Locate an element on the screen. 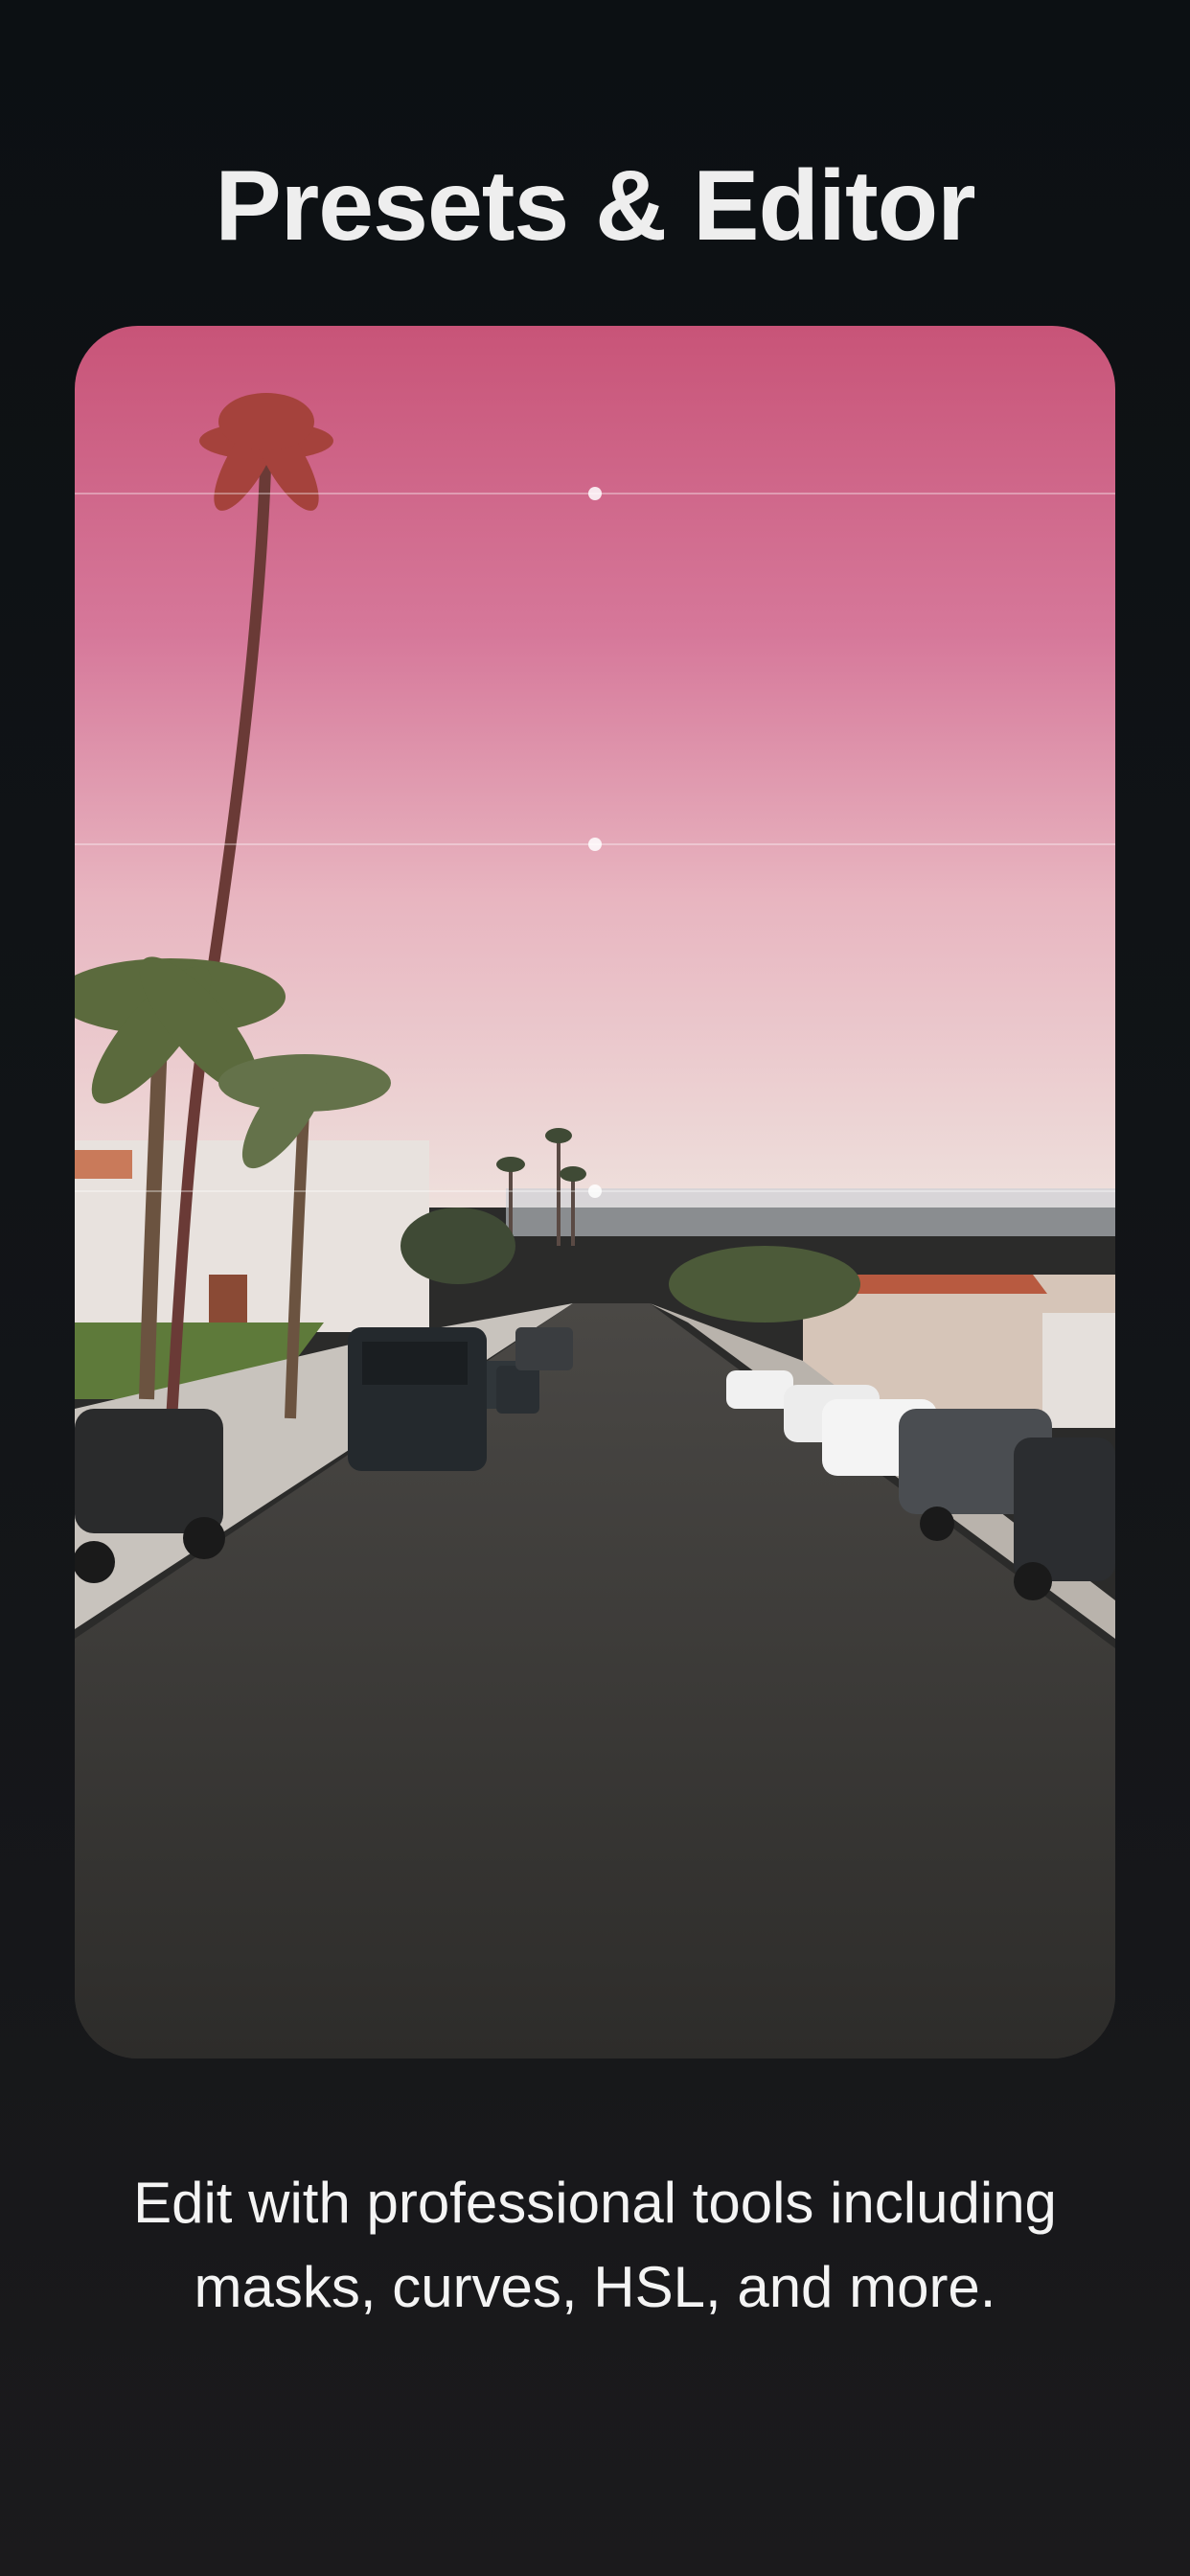 Image resolution: width=1190 pixels, height=2576 pixels. mask-guide-line-top is located at coordinates (595, 493).